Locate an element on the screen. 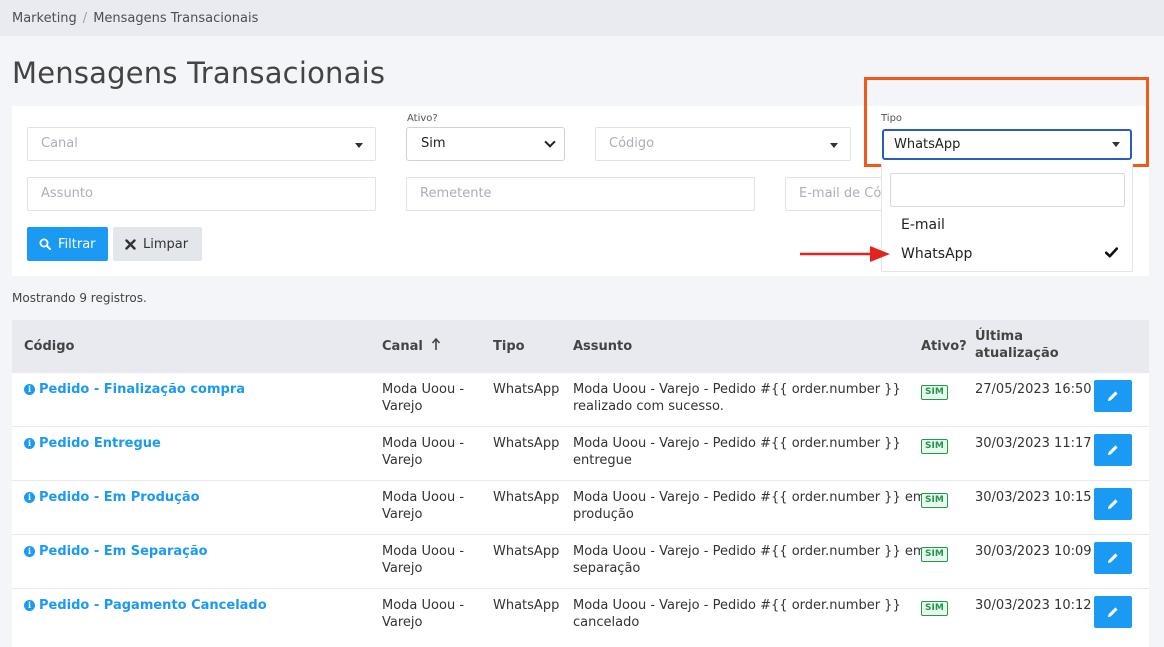 The width and height of the screenshot is (1164, 647). ativo-select: Sim is located at coordinates (485, 144).